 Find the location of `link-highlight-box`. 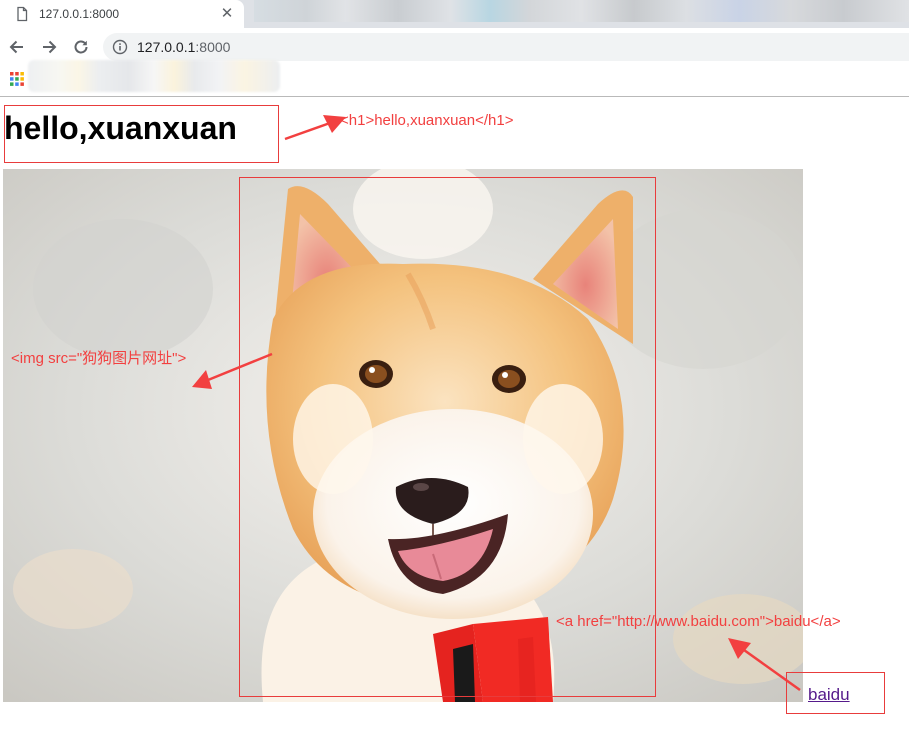

link-highlight-box is located at coordinates (835, 693).